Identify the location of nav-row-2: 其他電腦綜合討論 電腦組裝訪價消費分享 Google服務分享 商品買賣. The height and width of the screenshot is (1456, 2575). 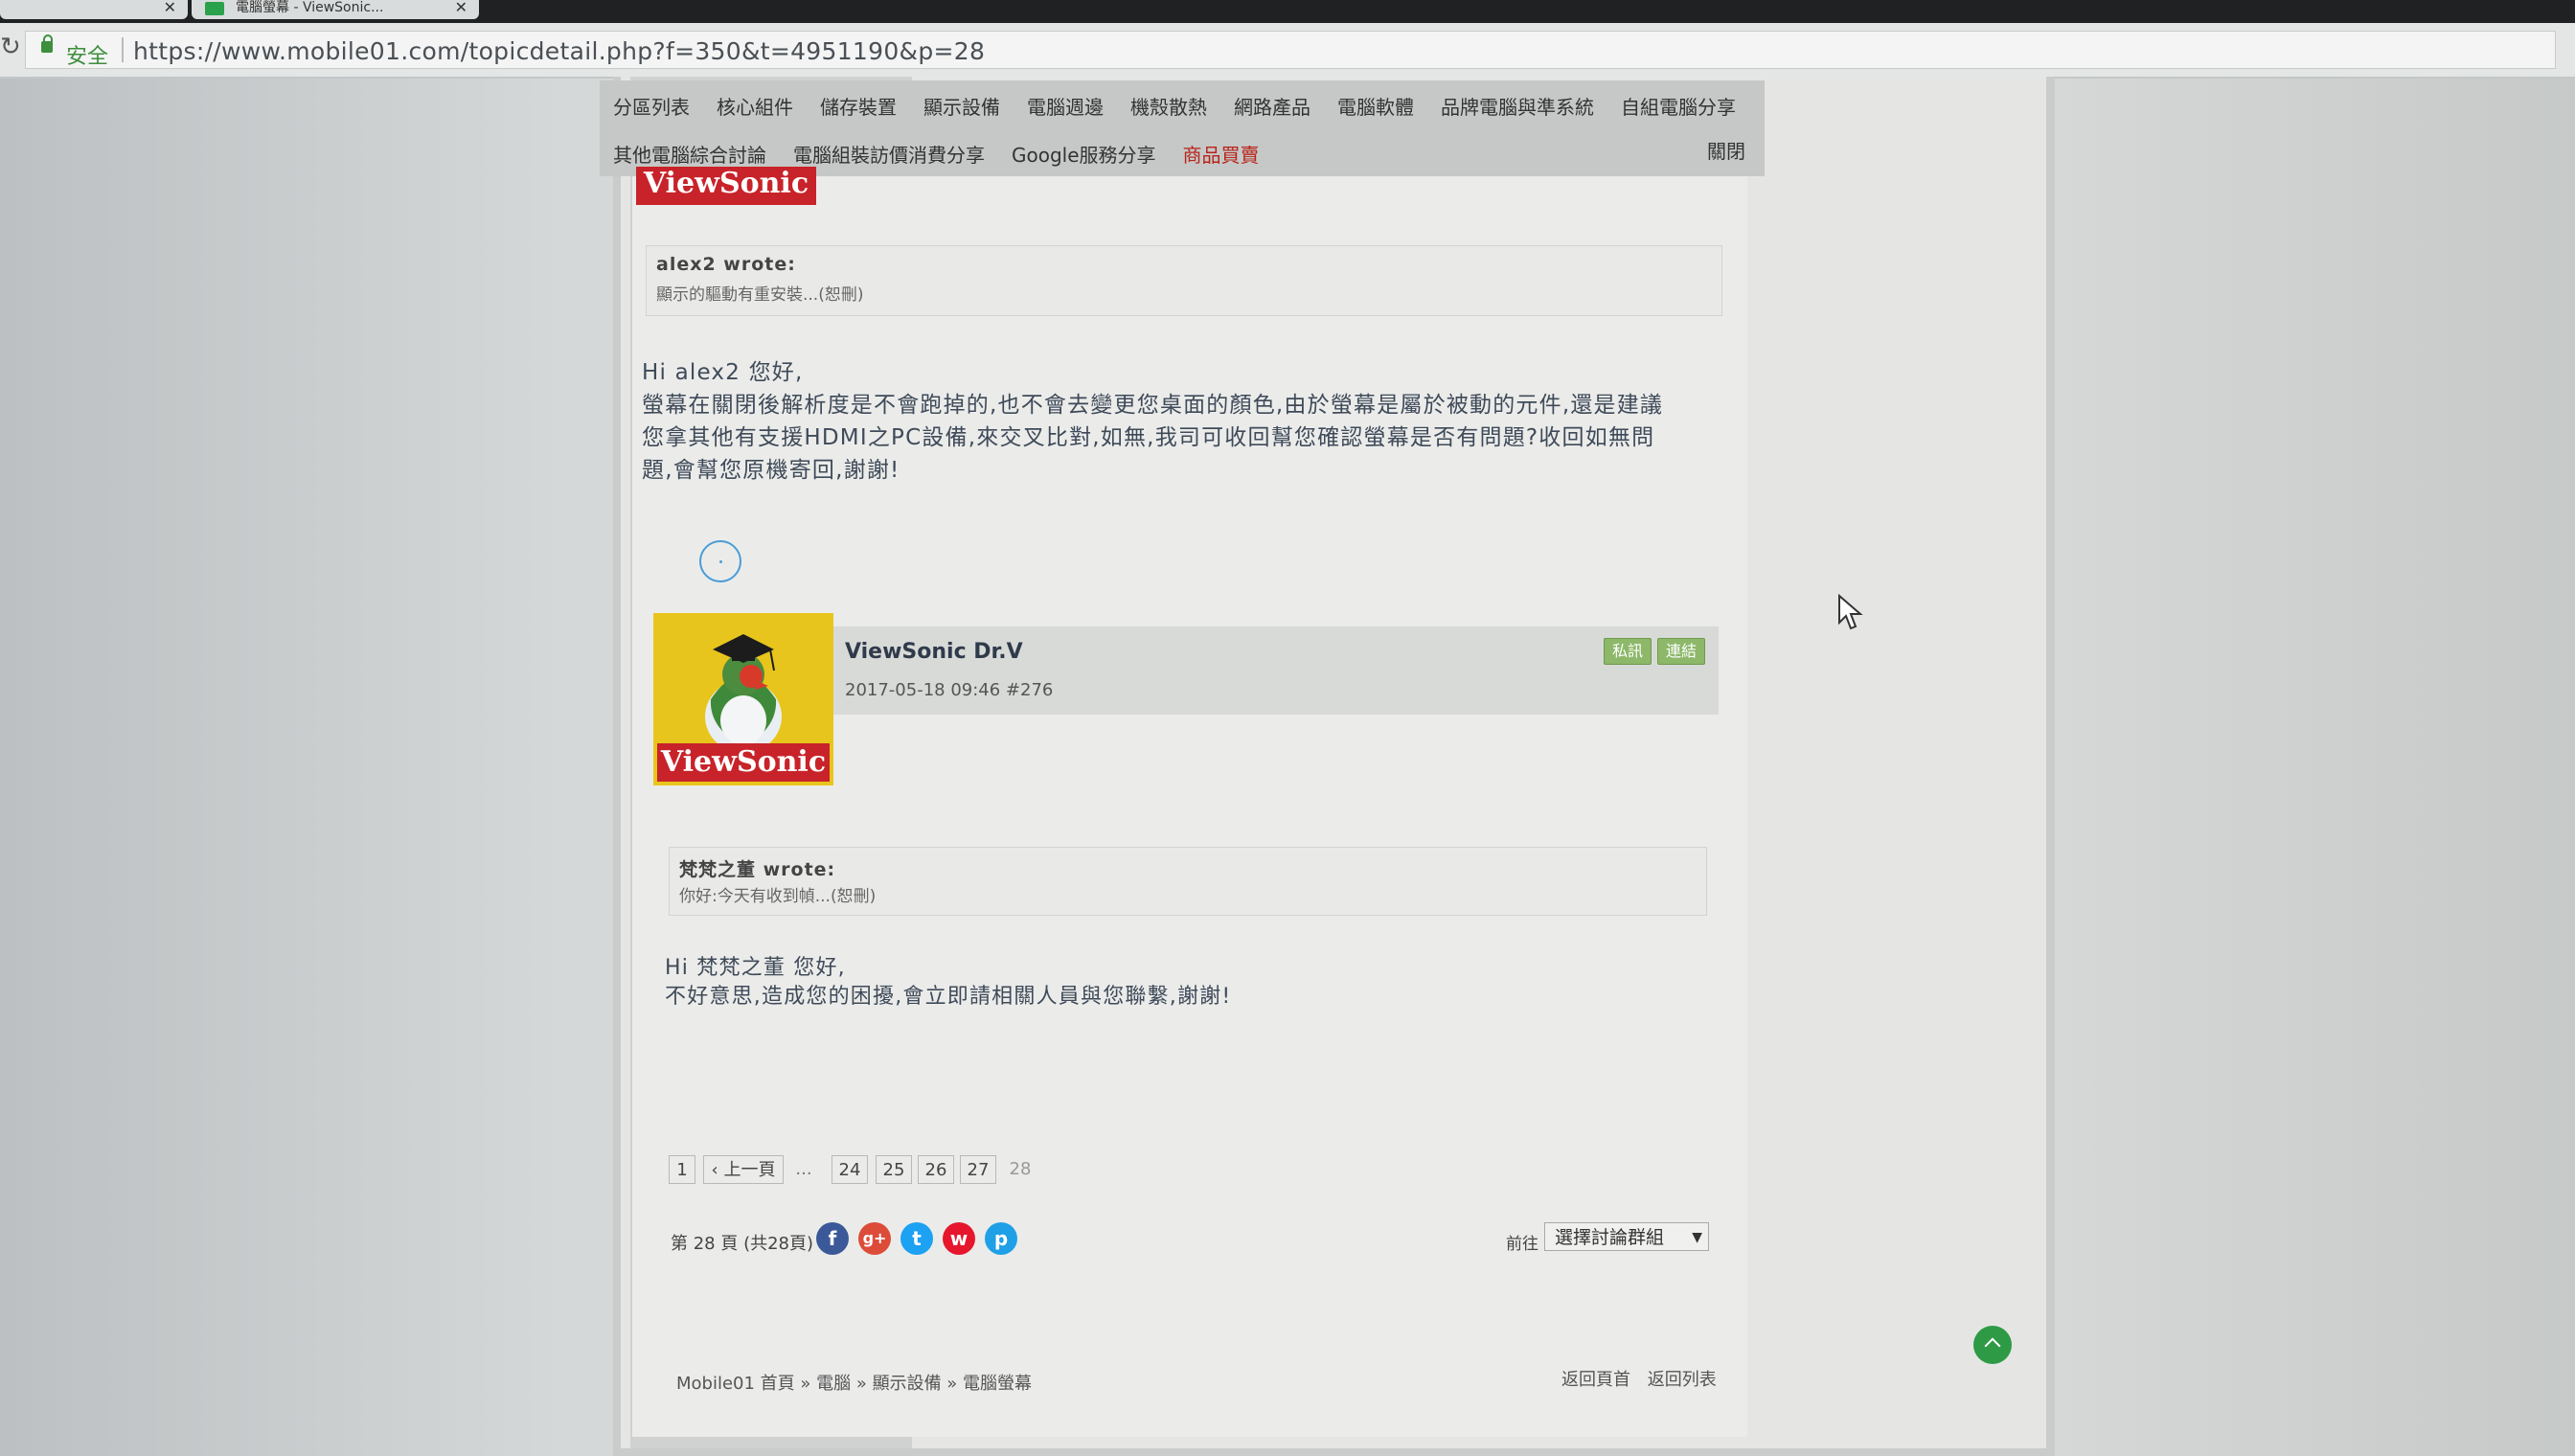
(950, 154).